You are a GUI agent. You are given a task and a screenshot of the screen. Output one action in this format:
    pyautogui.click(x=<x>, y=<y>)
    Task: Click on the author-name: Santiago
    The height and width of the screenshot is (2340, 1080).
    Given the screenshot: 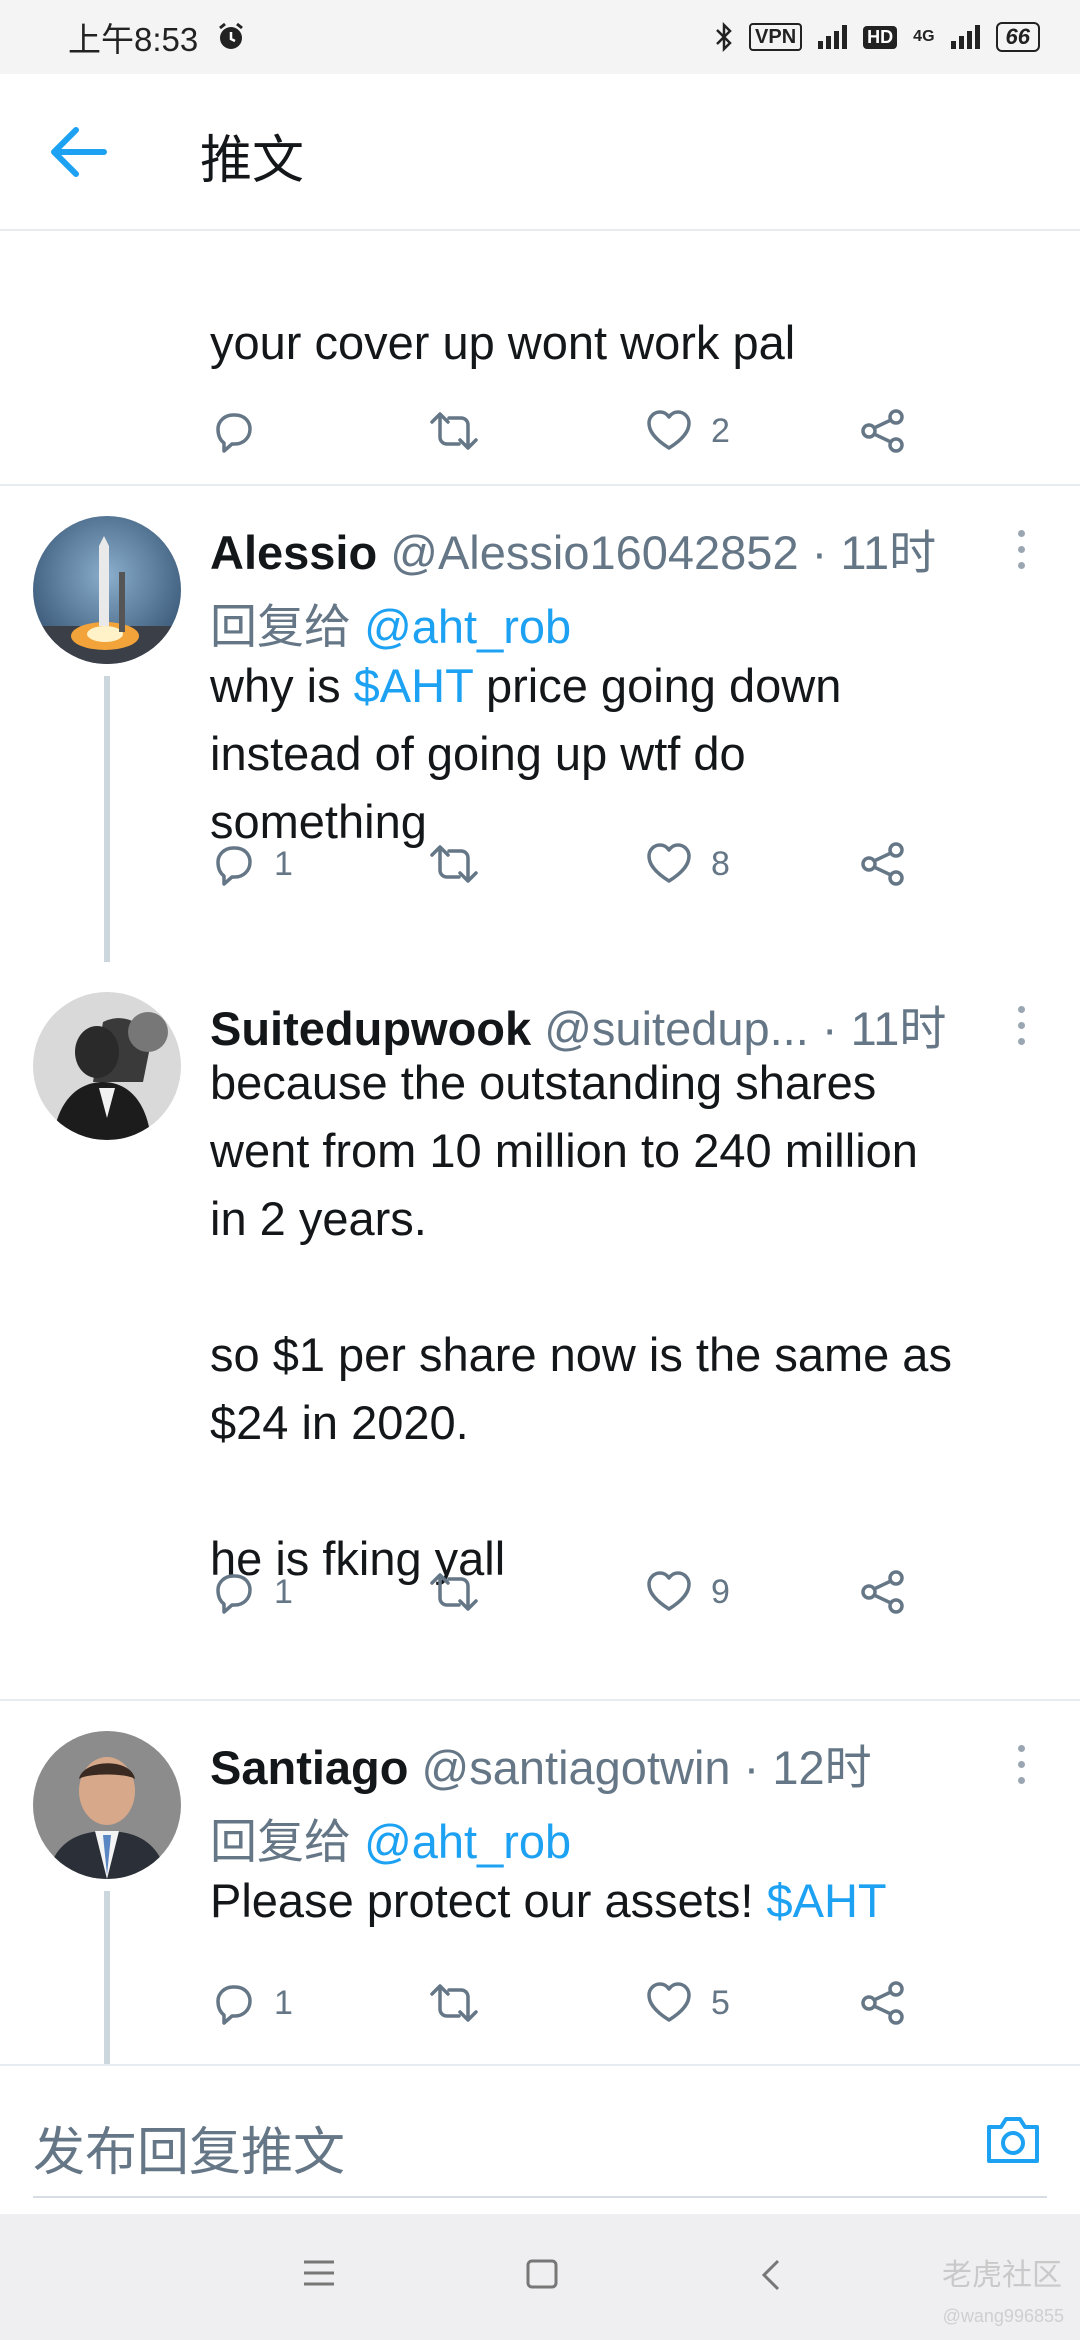 What is the action you would take?
    pyautogui.click(x=309, y=1767)
    